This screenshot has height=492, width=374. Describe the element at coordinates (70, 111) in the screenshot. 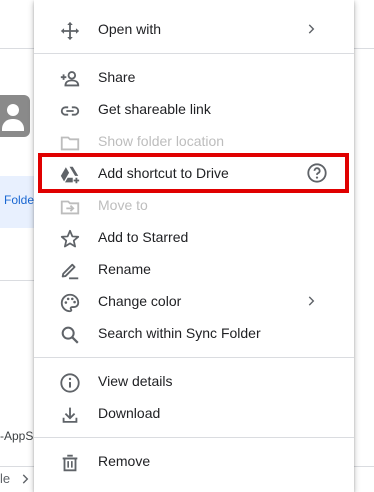

I see `link-icon` at that location.